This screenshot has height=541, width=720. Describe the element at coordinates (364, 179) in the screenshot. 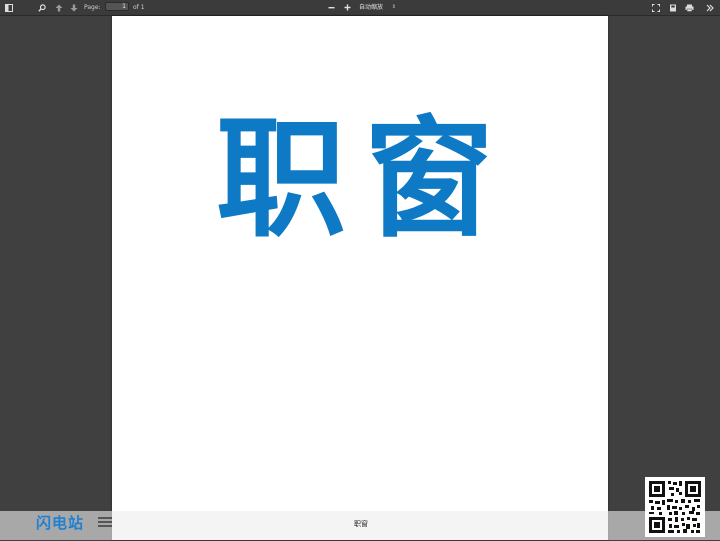

I see `document-title: 职窗` at that location.